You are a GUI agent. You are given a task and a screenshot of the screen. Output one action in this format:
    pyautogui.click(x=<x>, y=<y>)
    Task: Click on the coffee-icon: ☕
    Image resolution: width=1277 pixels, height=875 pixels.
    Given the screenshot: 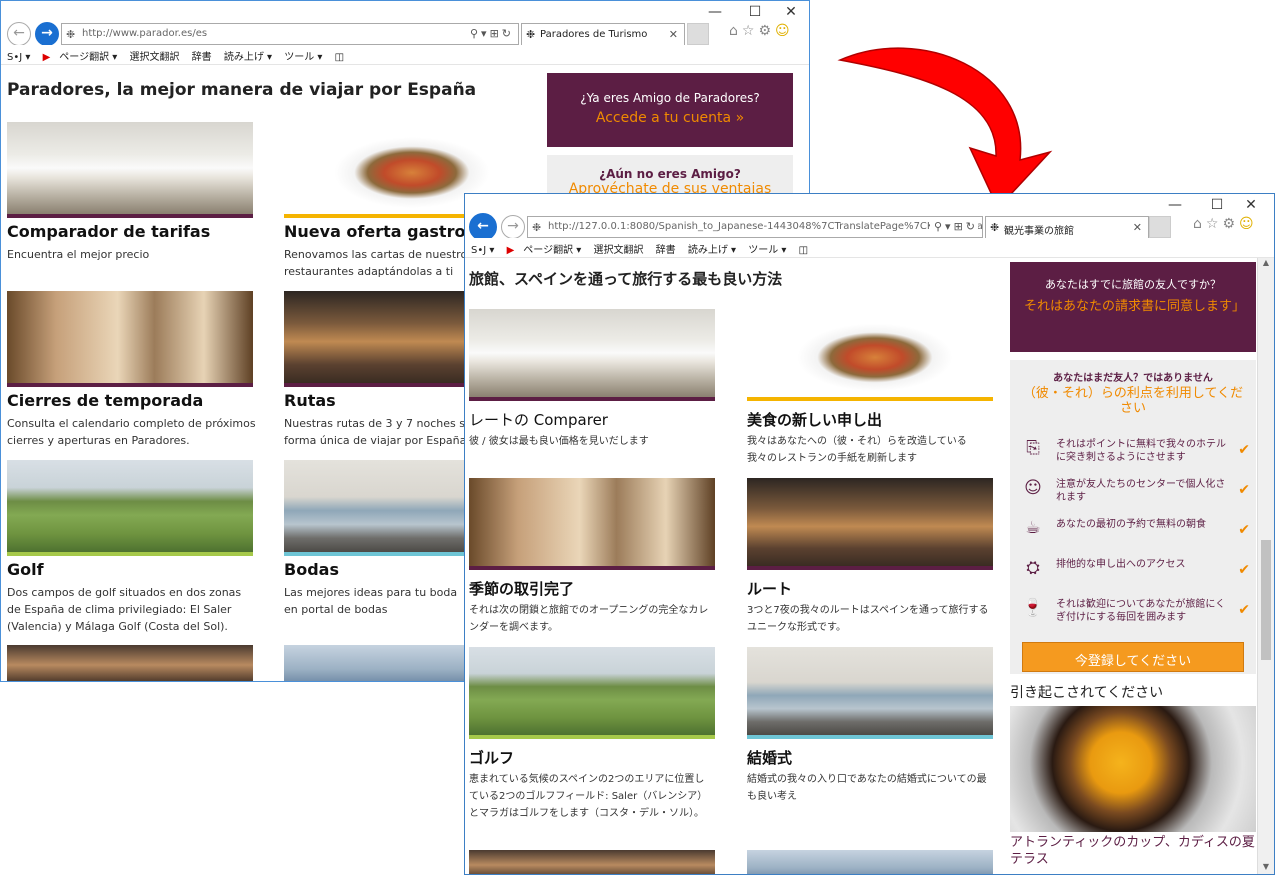 What is the action you would take?
    pyautogui.click(x=1033, y=528)
    